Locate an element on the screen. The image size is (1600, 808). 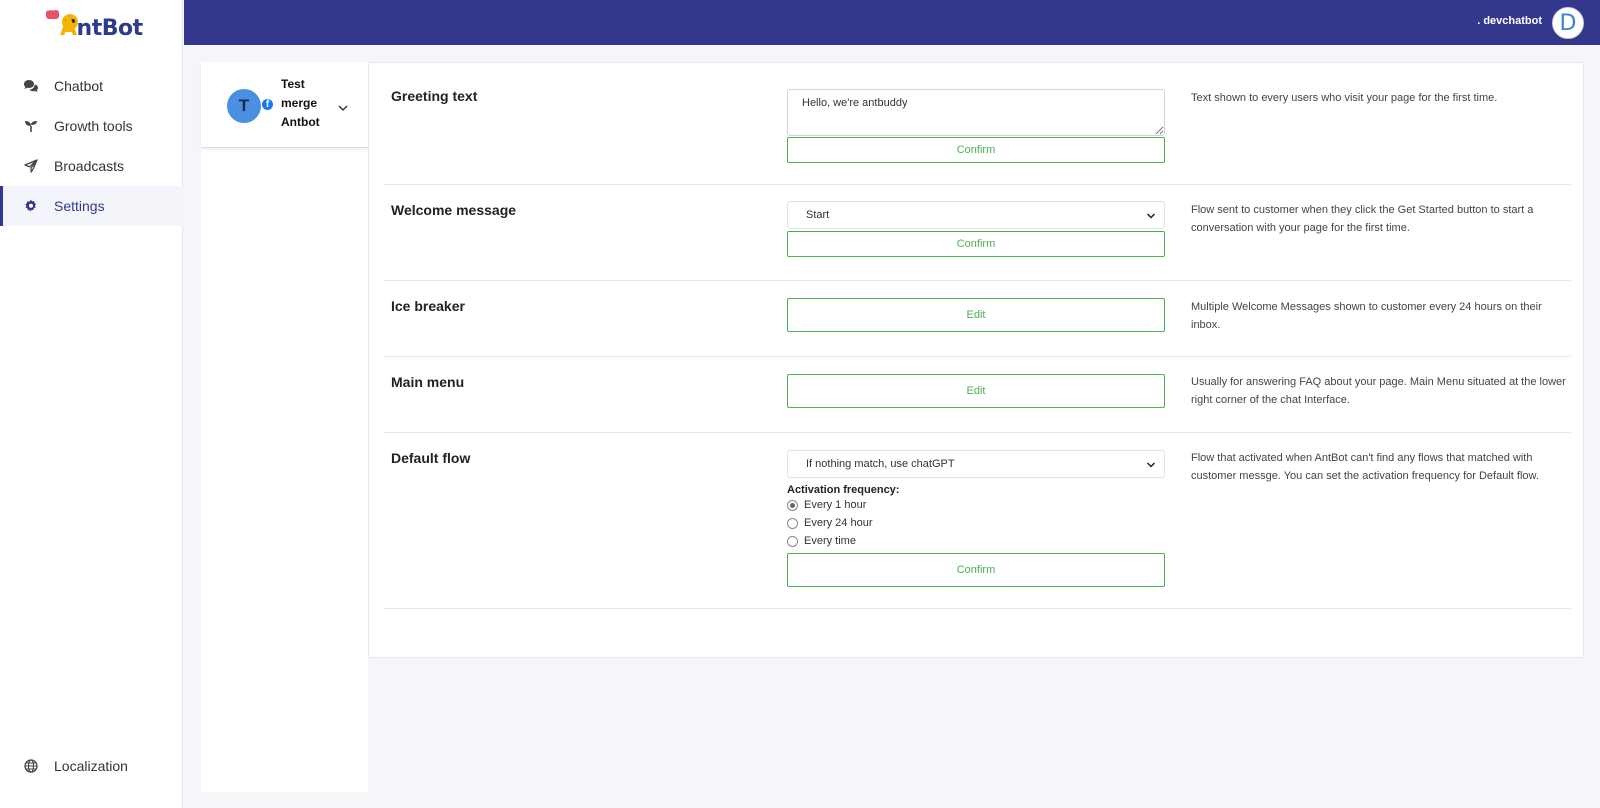
chat-bubbles-icon is located at coordinates (31, 86).